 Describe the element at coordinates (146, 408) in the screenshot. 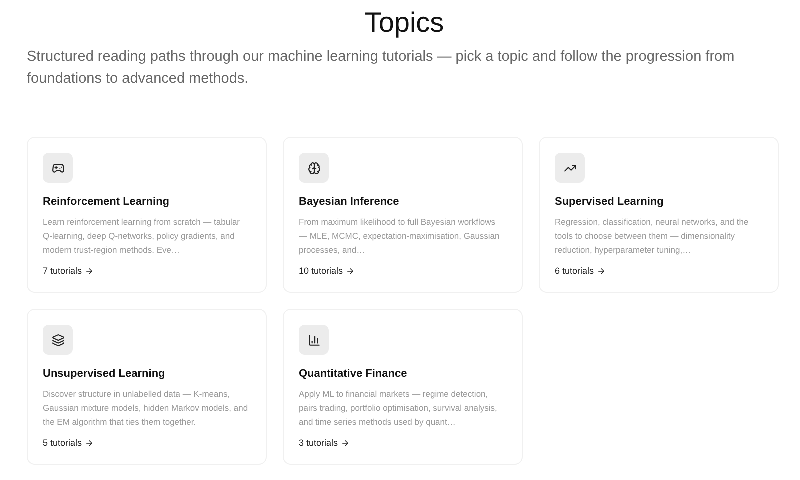

I see `topic-description: Discover structure in unlabelled data — K-means, Gaussian mixture models, hidden Markov models, and the EM algorithm that ties them together.` at that location.